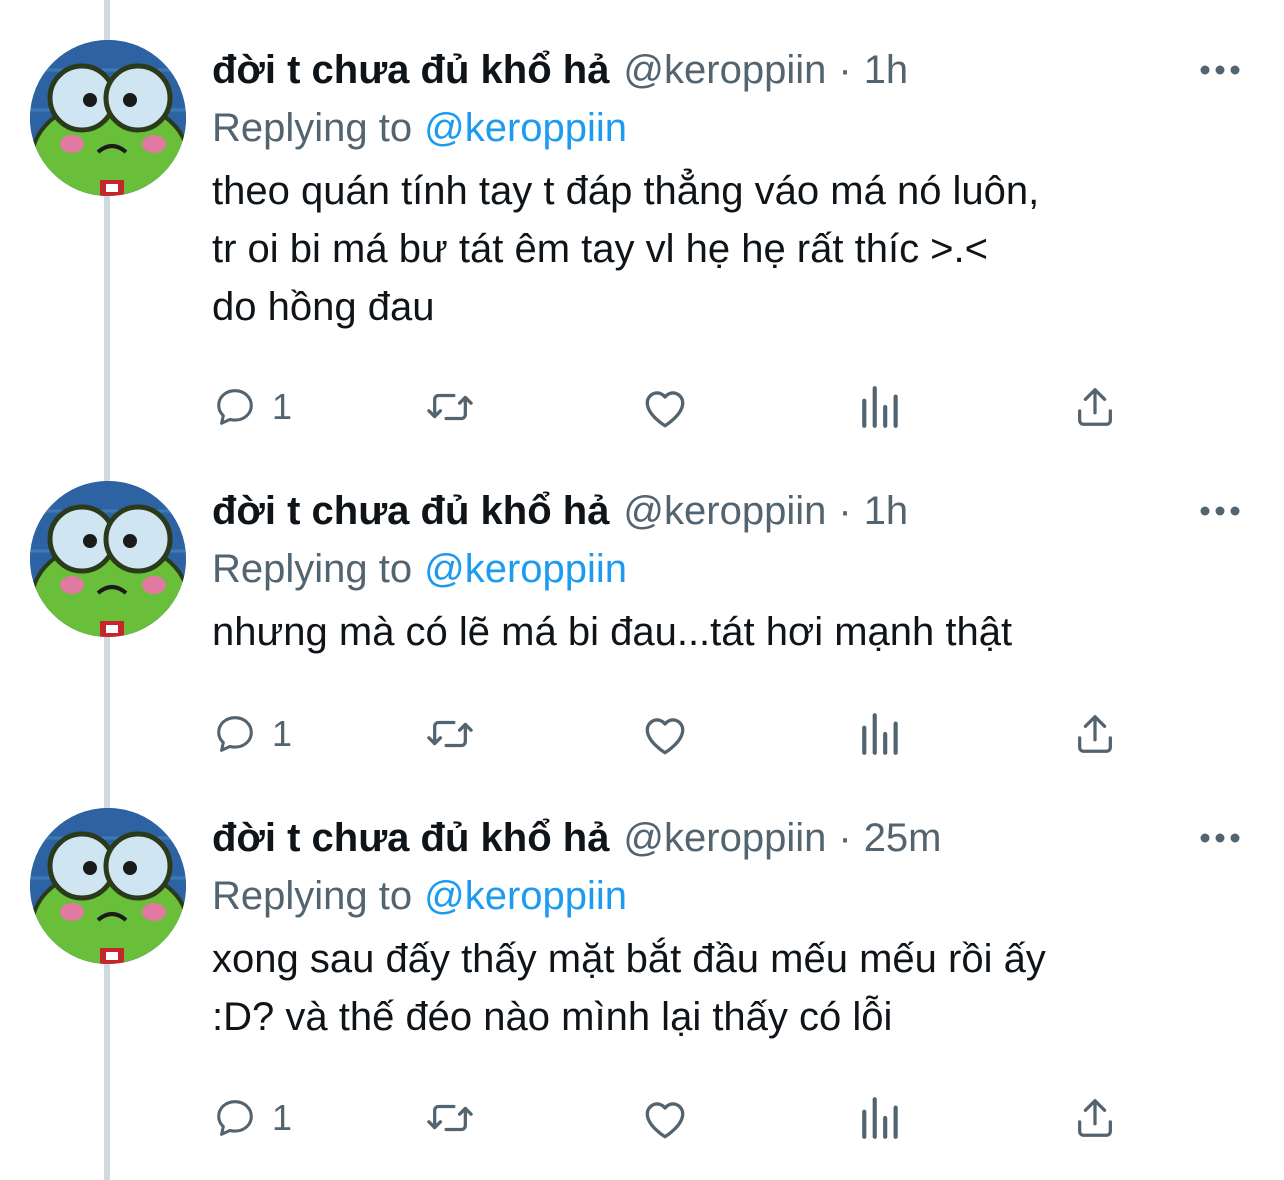 The width and height of the screenshot is (1284, 1180). Describe the element at coordinates (323, 307) in the screenshot. I see `tweet-text-line: do hồng đau` at that location.